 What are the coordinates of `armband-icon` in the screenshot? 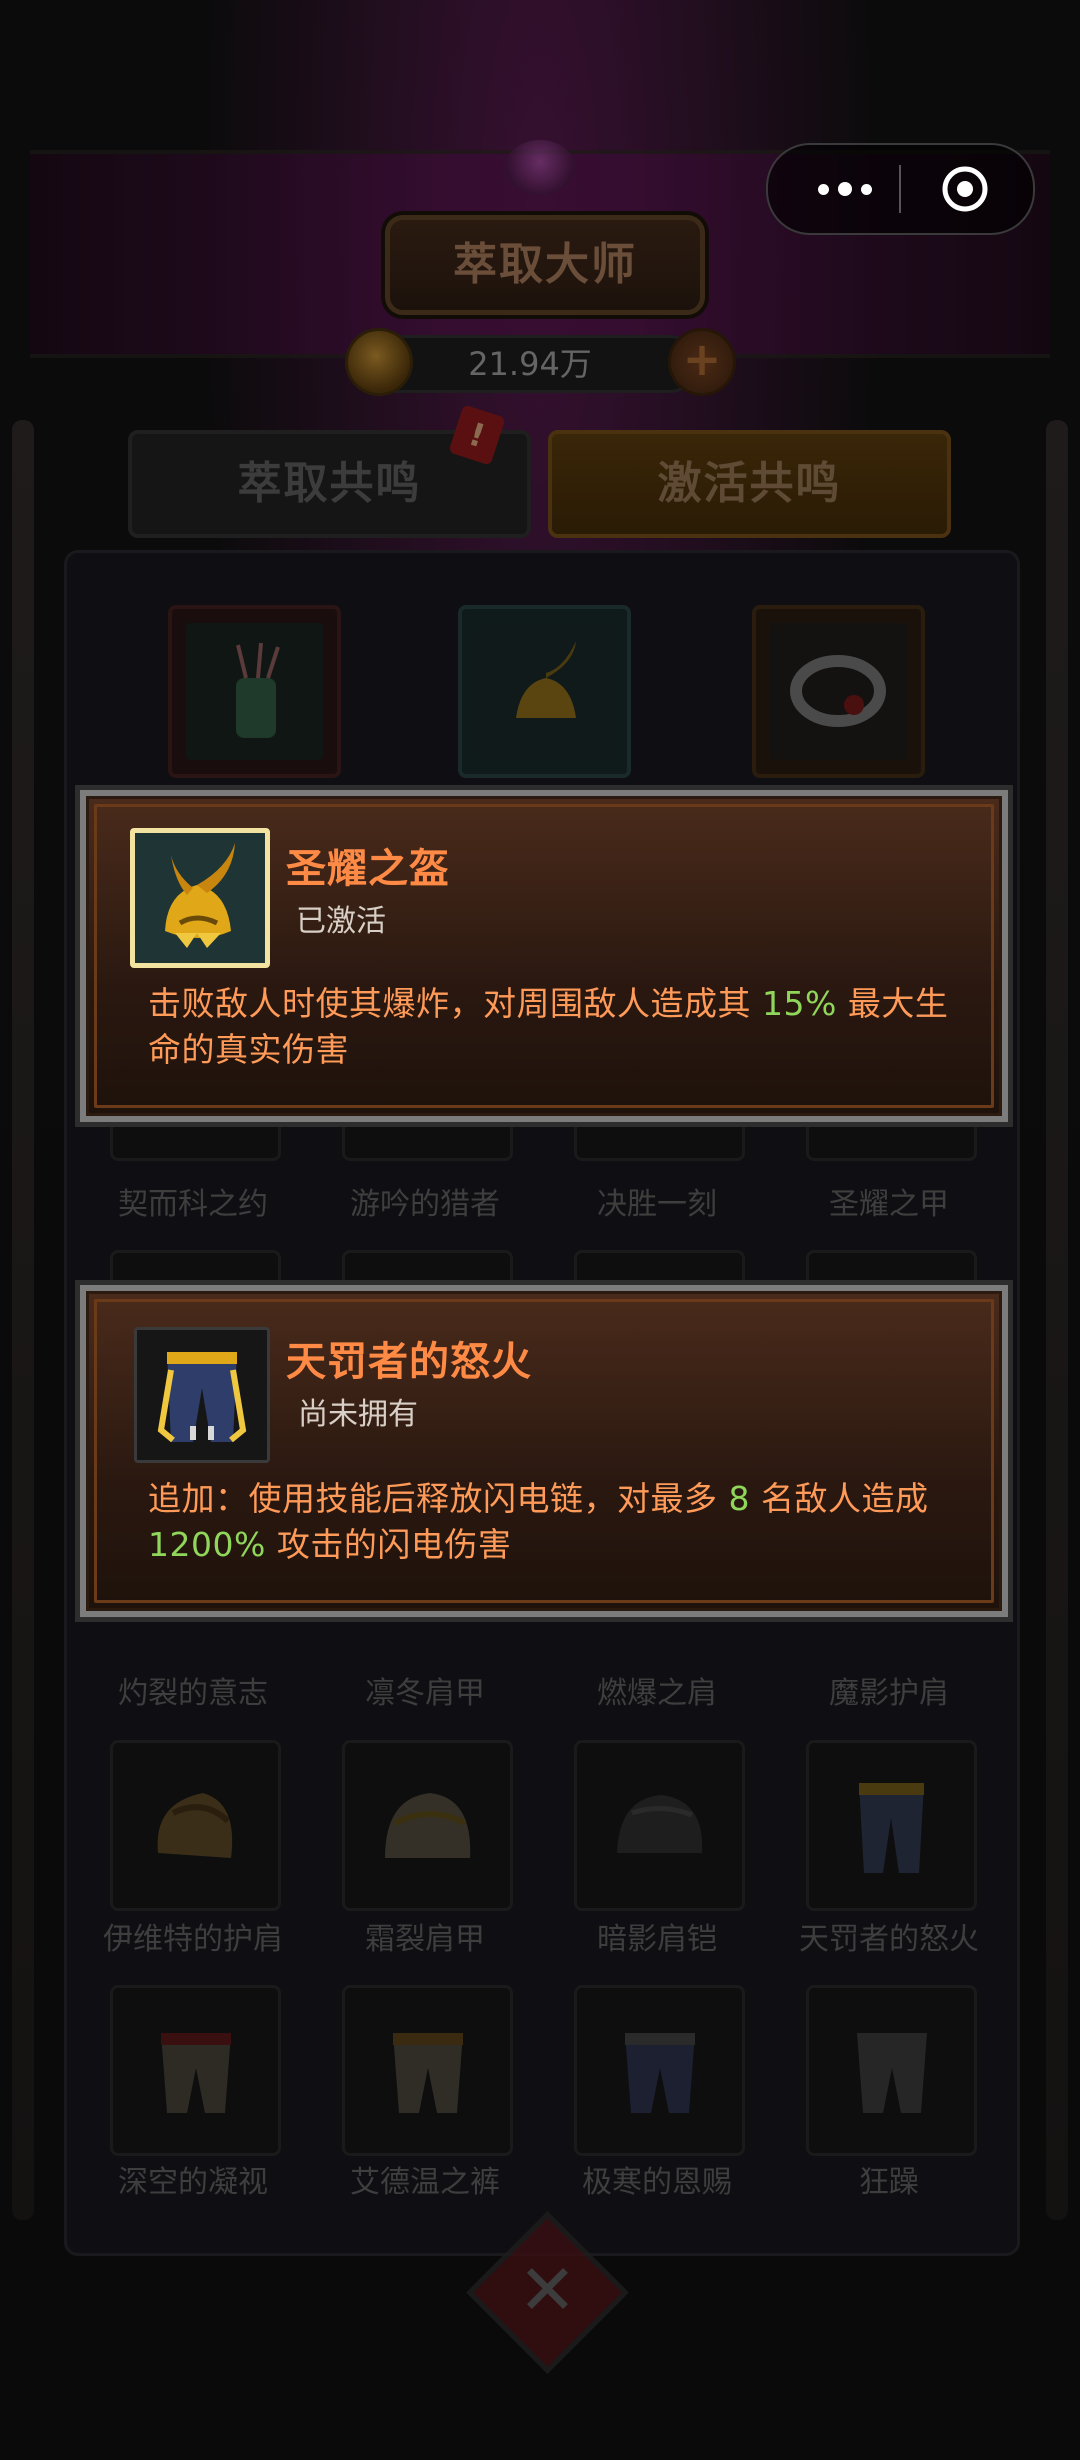 It's located at (838, 691).